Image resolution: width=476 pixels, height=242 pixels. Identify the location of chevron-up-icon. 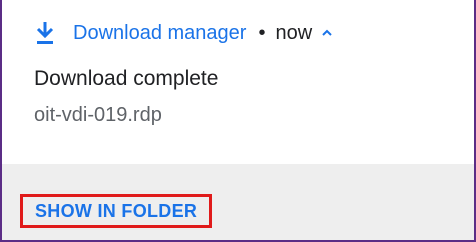
(327, 33).